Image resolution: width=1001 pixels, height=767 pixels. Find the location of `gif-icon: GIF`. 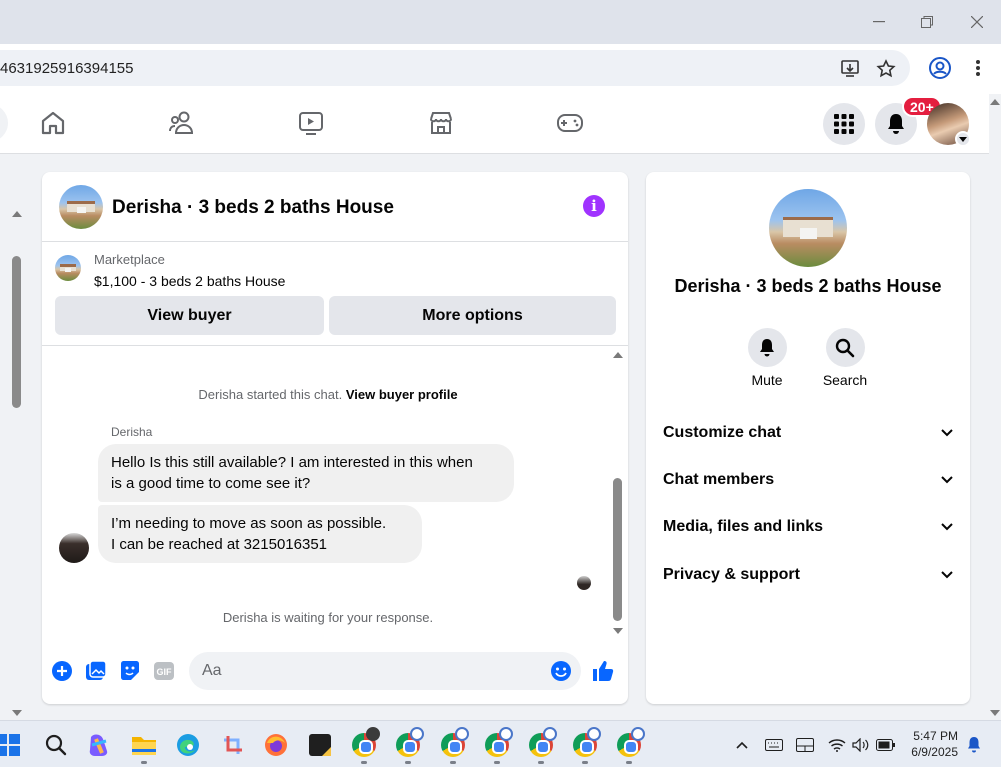

gif-icon: GIF is located at coordinates (164, 671).